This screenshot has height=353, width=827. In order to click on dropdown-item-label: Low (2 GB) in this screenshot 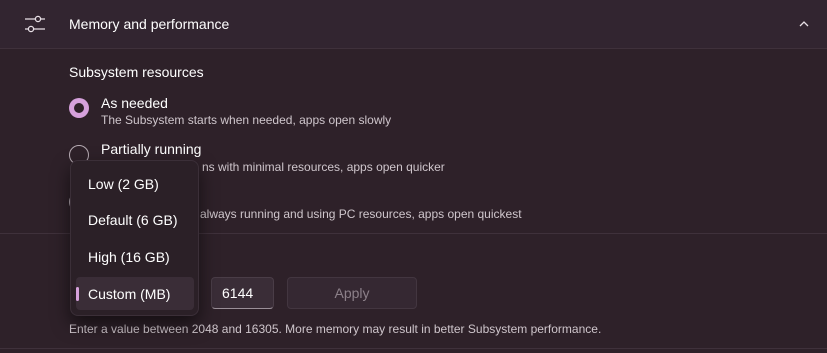, I will do `click(123, 183)`.